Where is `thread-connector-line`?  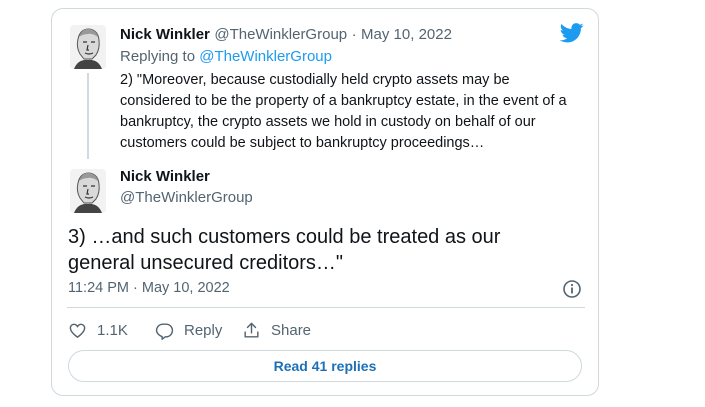 thread-connector-line is located at coordinates (88, 116).